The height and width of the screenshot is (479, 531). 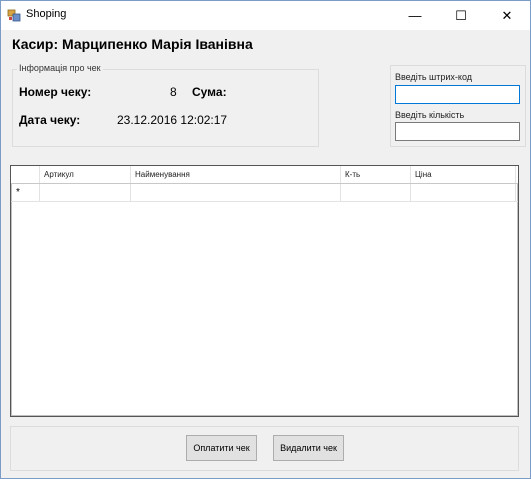 What do you see at coordinates (221, 448) in the screenshot?
I see `pay-receipt-button: Оплатити чек` at bounding box center [221, 448].